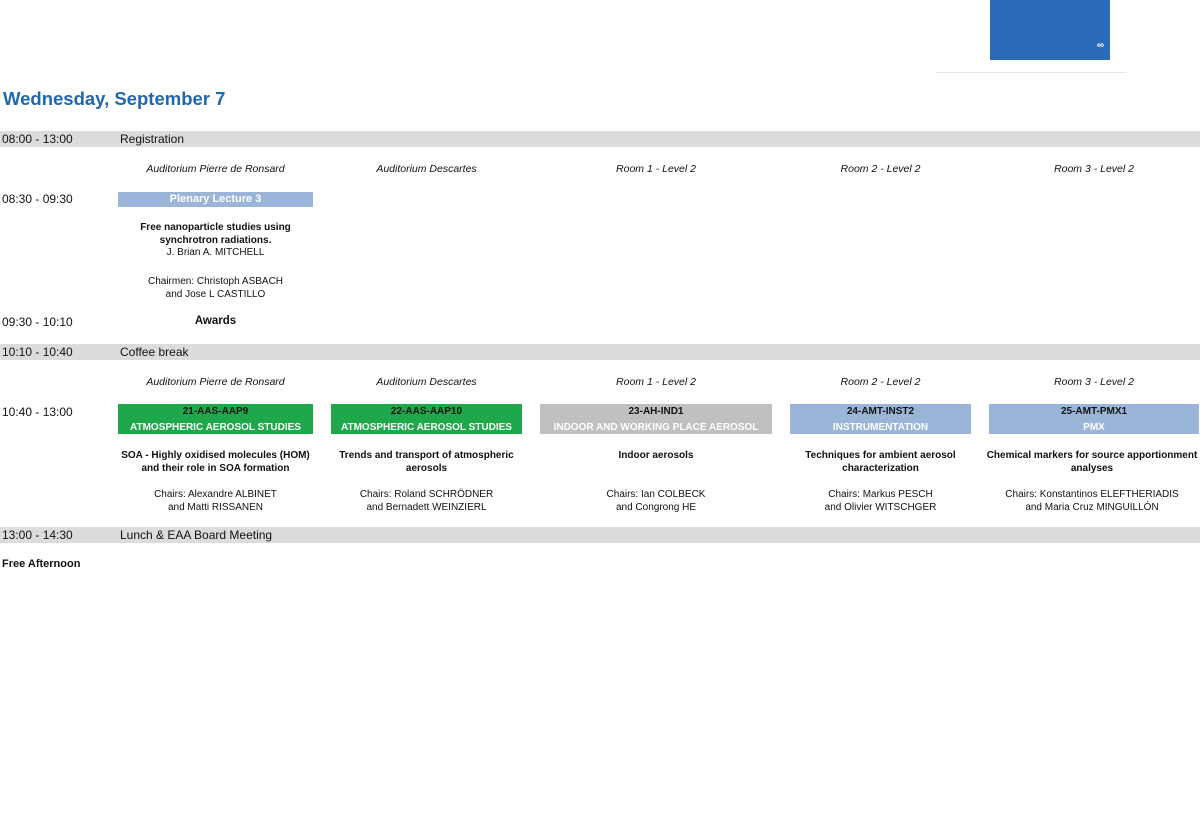 This screenshot has height=827, width=1200. What do you see at coordinates (1050, 30) in the screenshot?
I see `header-color-block: ∞` at bounding box center [1050, 30].